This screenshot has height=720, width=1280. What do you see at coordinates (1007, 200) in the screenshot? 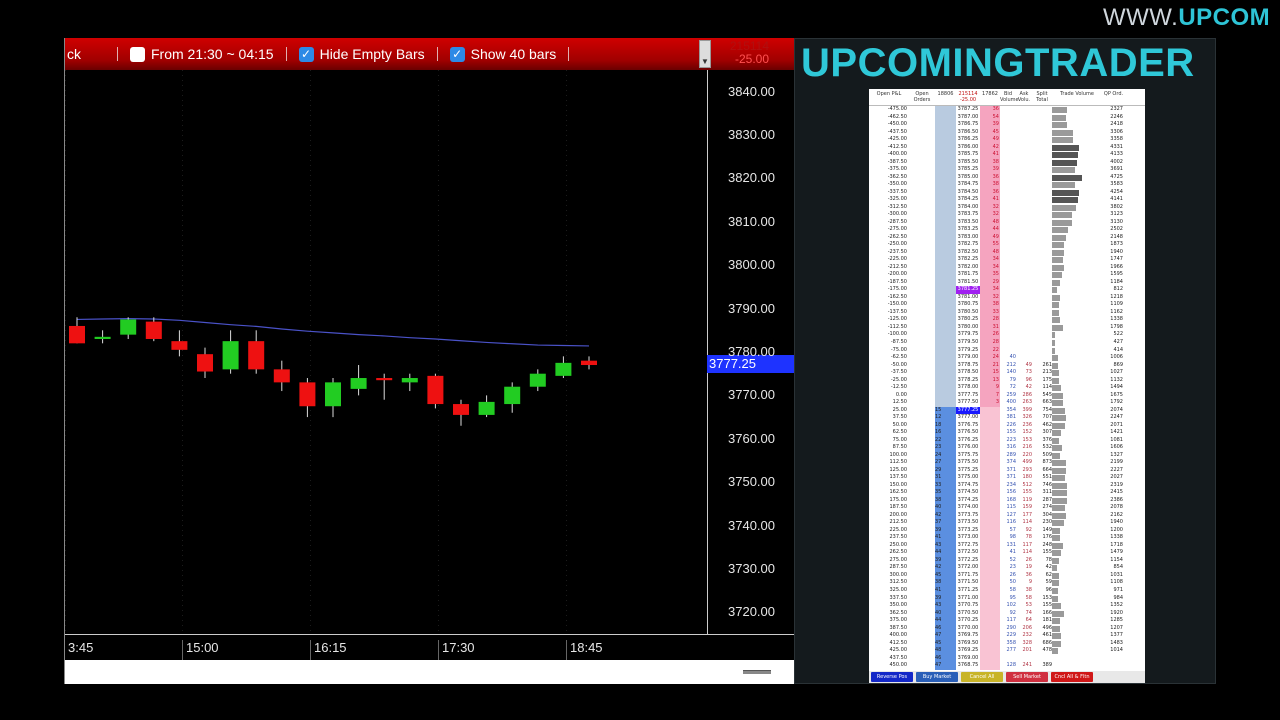
I see `dom-row: -325.00 3784.25 41 4141` at bounding box center [1007, 200].